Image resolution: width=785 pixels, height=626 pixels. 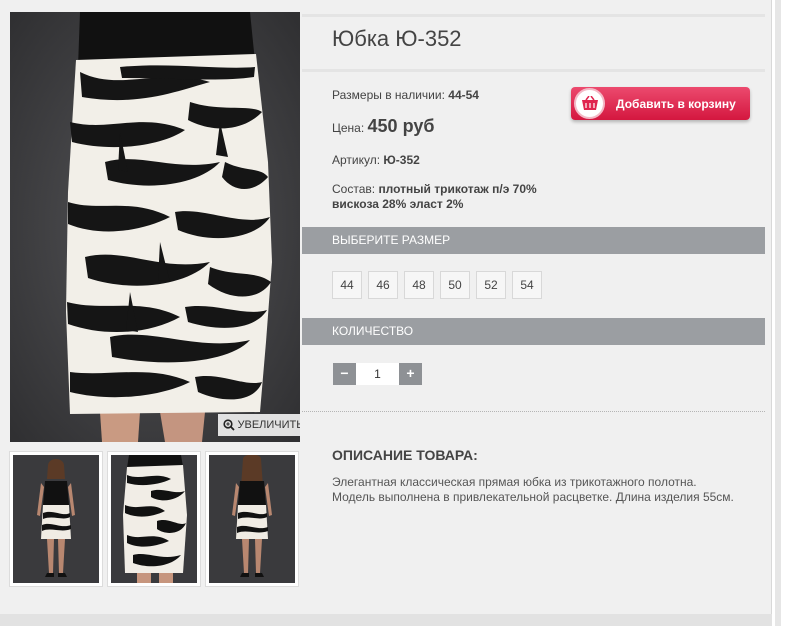 What do you see at coordinates (491, 285) in the screenshot?
I see `size-option-52: 52` at bounding box center [491, 285].